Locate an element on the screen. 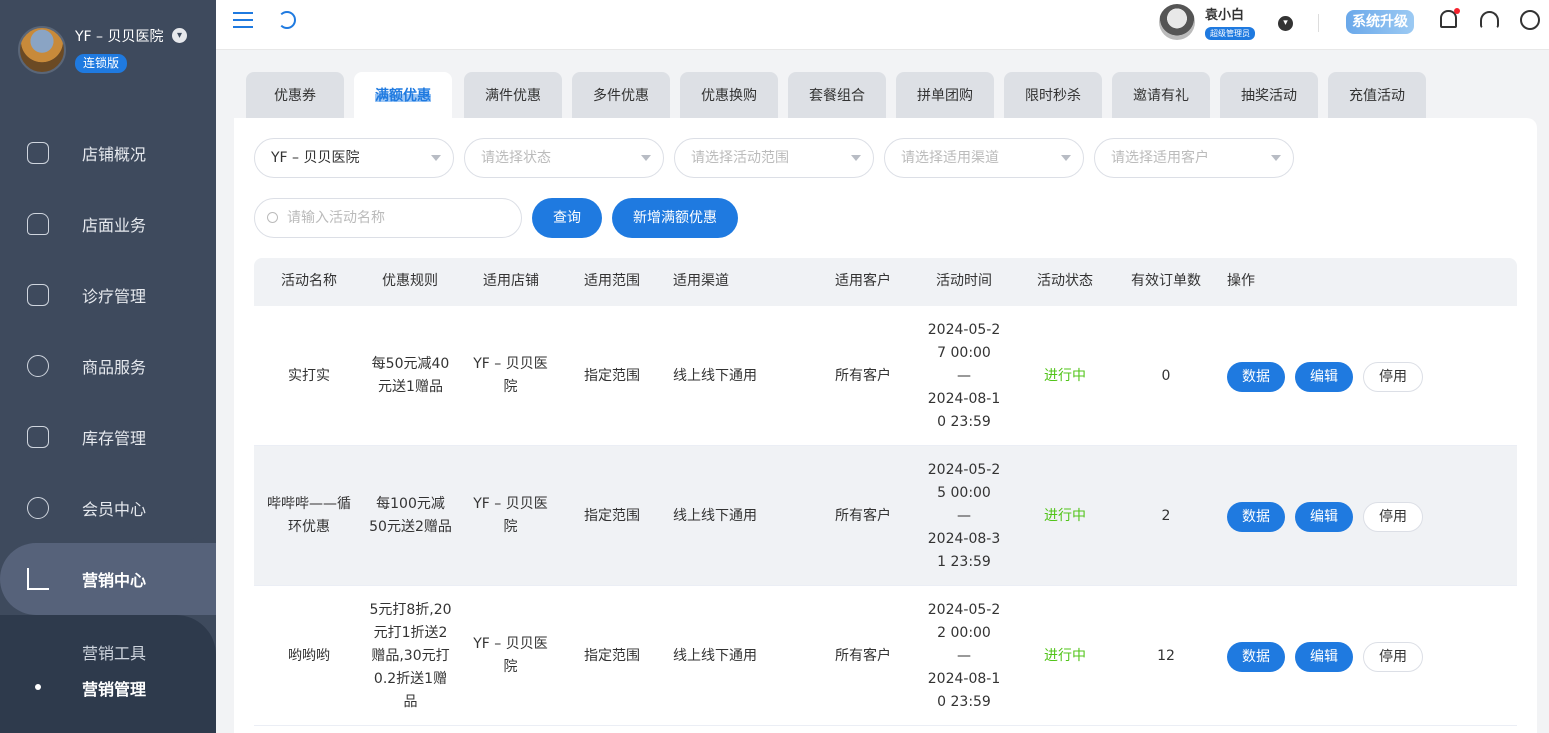 Image resolution: width=1549 pixels, height=733 pixels. upgrade-button: 系统升级 is located at coordinates (1380, 22).